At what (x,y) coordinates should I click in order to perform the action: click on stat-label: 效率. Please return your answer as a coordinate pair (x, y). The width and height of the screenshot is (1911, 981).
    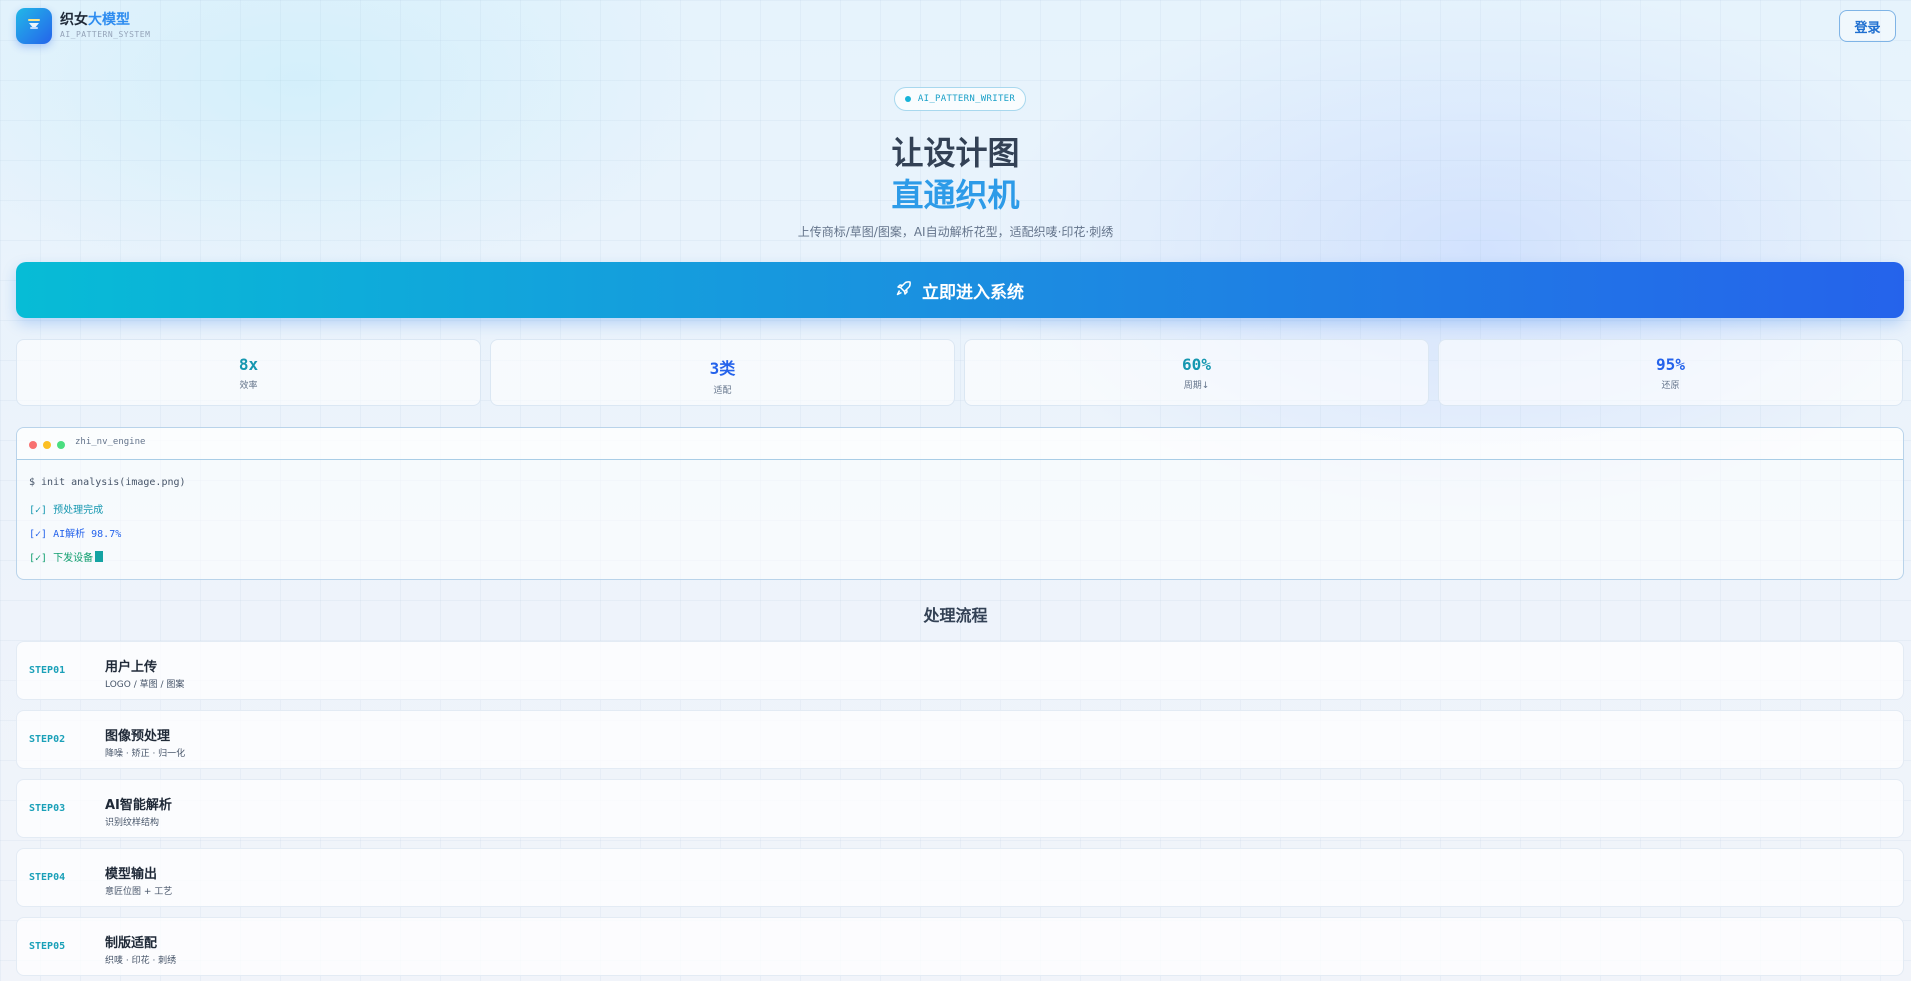
    Looking at the image, I should click on (248, 386).